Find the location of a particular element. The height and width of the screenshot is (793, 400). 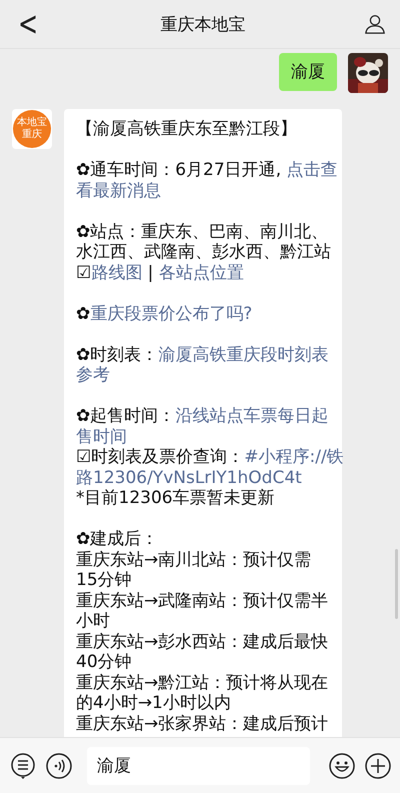

message-text: | is located at coordinates (150, 272).